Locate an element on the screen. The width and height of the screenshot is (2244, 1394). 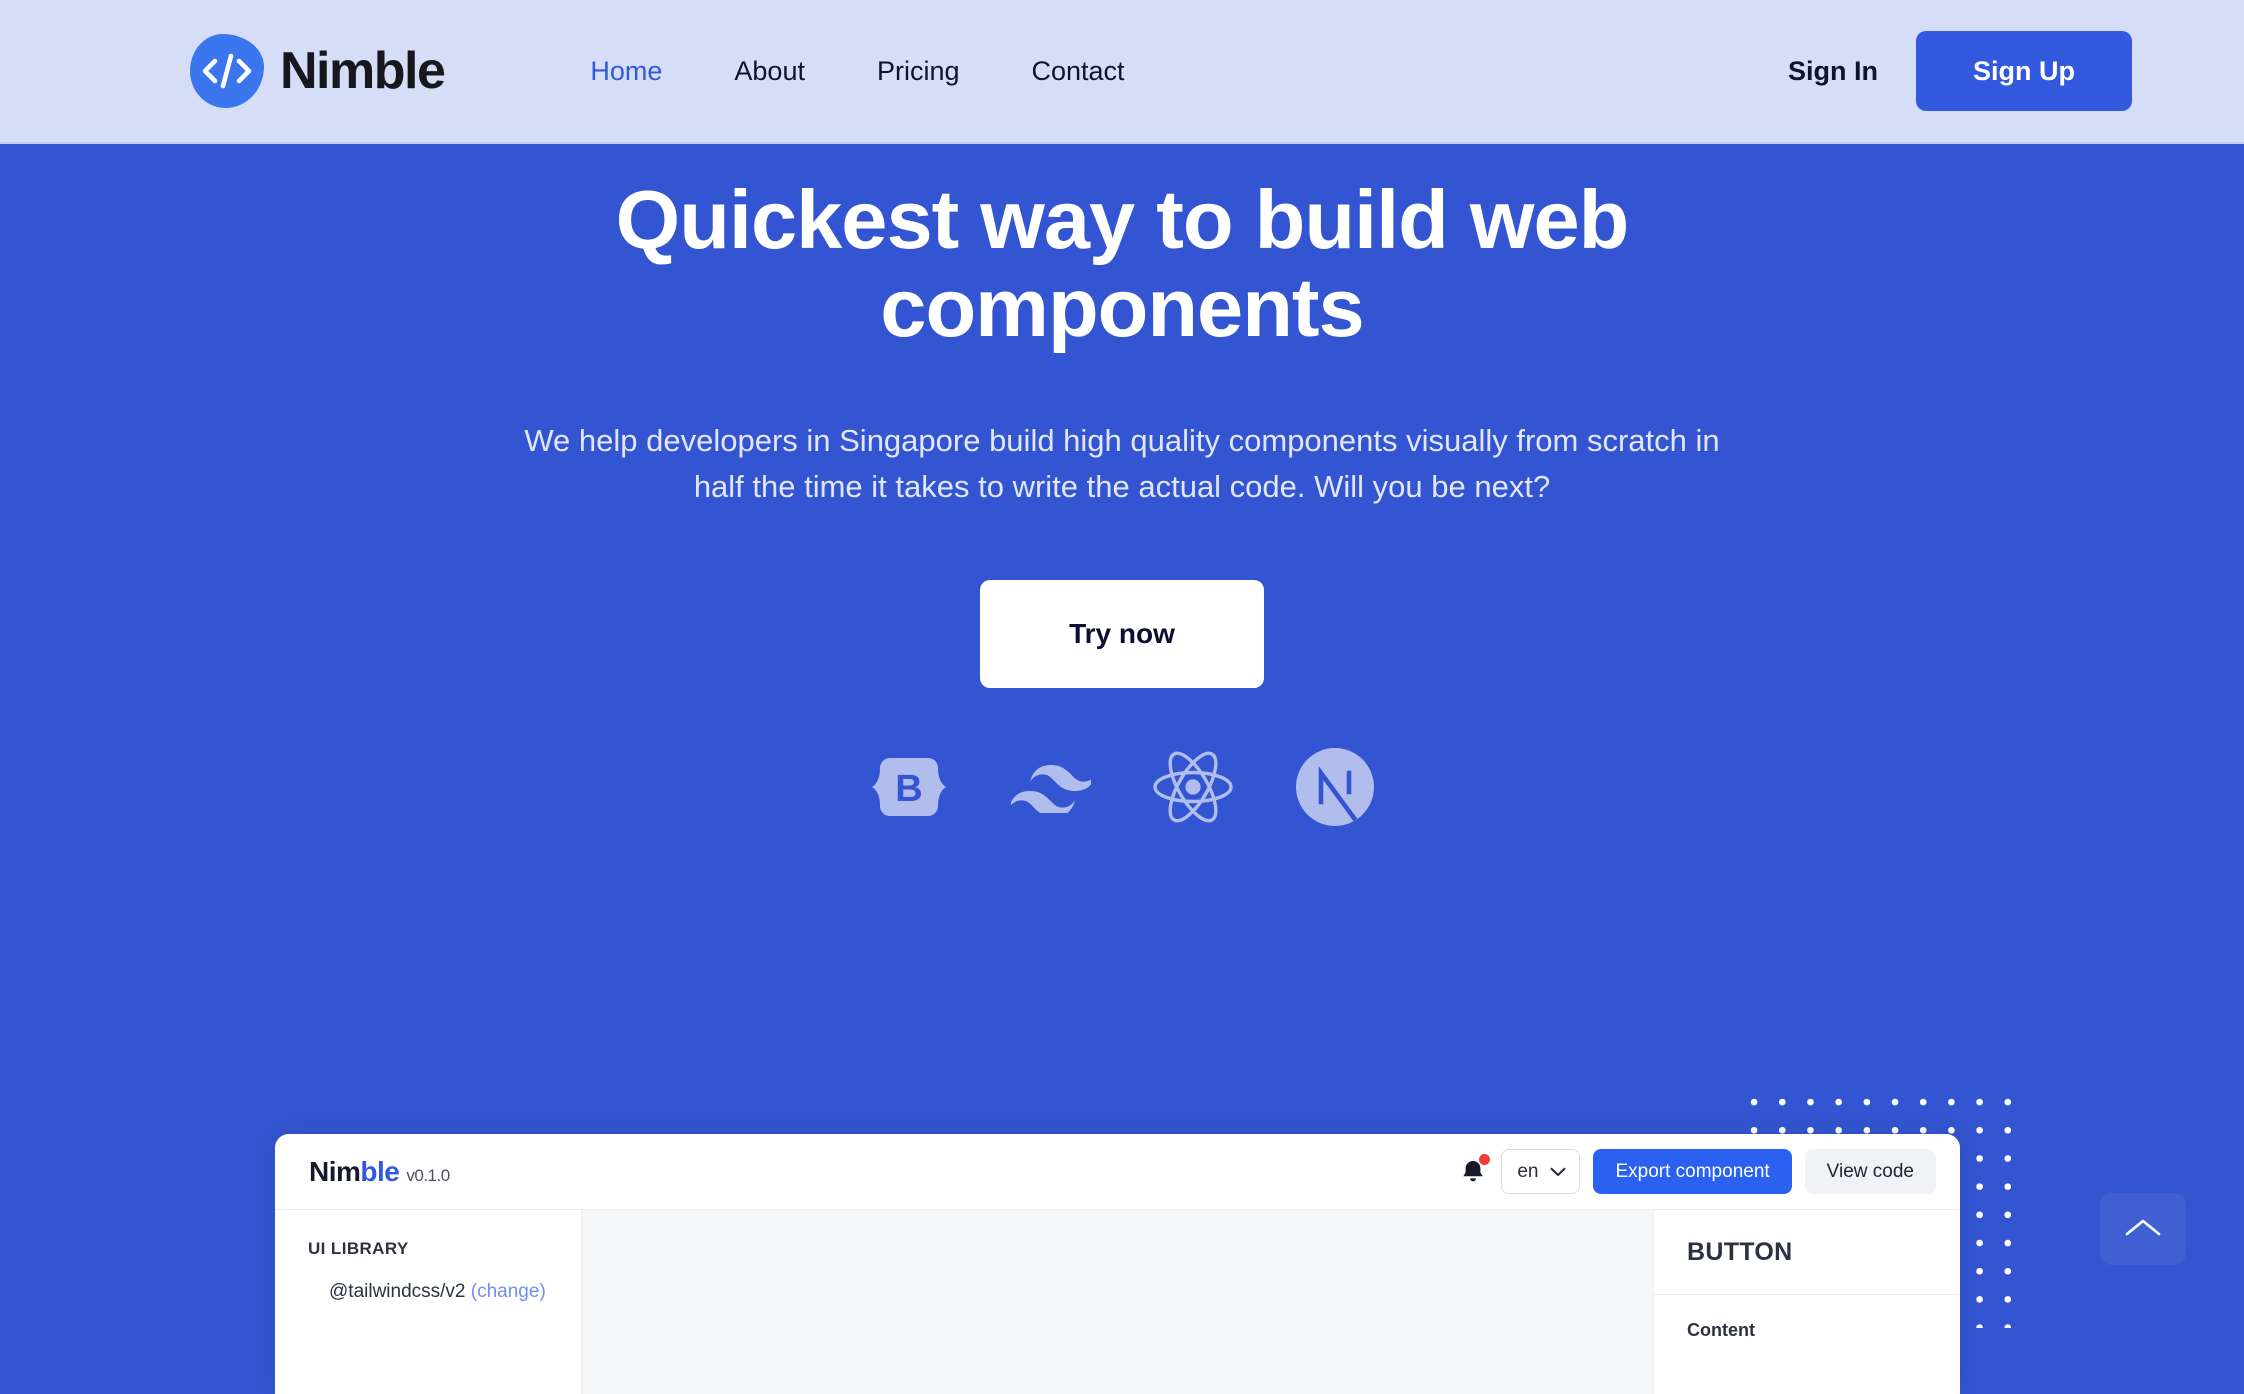
brand-logo: Nimble is located at coordinates (318, 71).